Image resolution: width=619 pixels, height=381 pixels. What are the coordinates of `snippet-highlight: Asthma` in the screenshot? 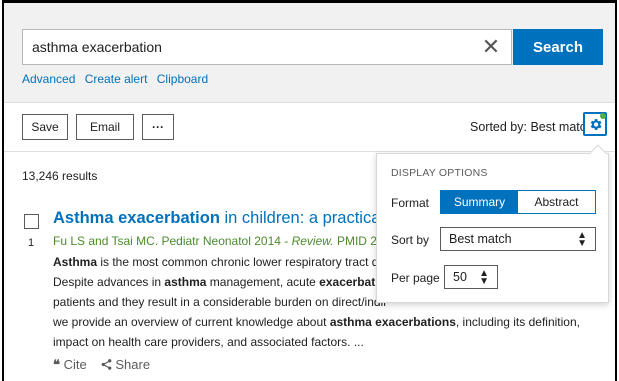 It's located at (75, 262).